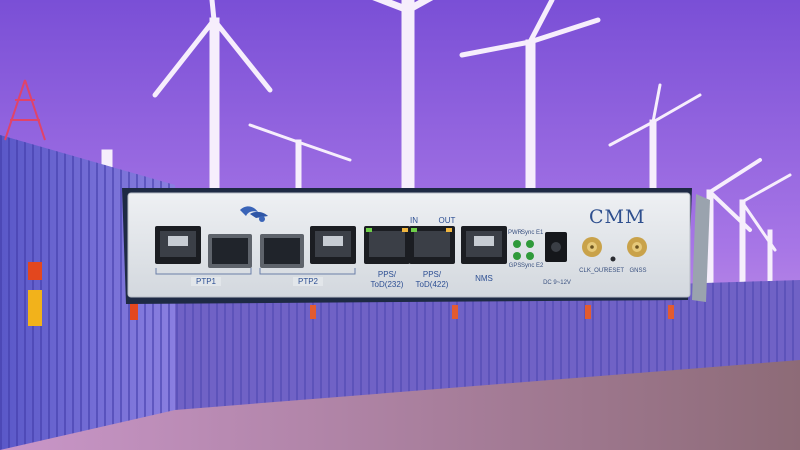 This screenshot has height=450, width=800. What do you see at coordinates (557, 283) in the screenshot?
I see `dc-label: DC 9~12V` at bounding box center [557, 283].